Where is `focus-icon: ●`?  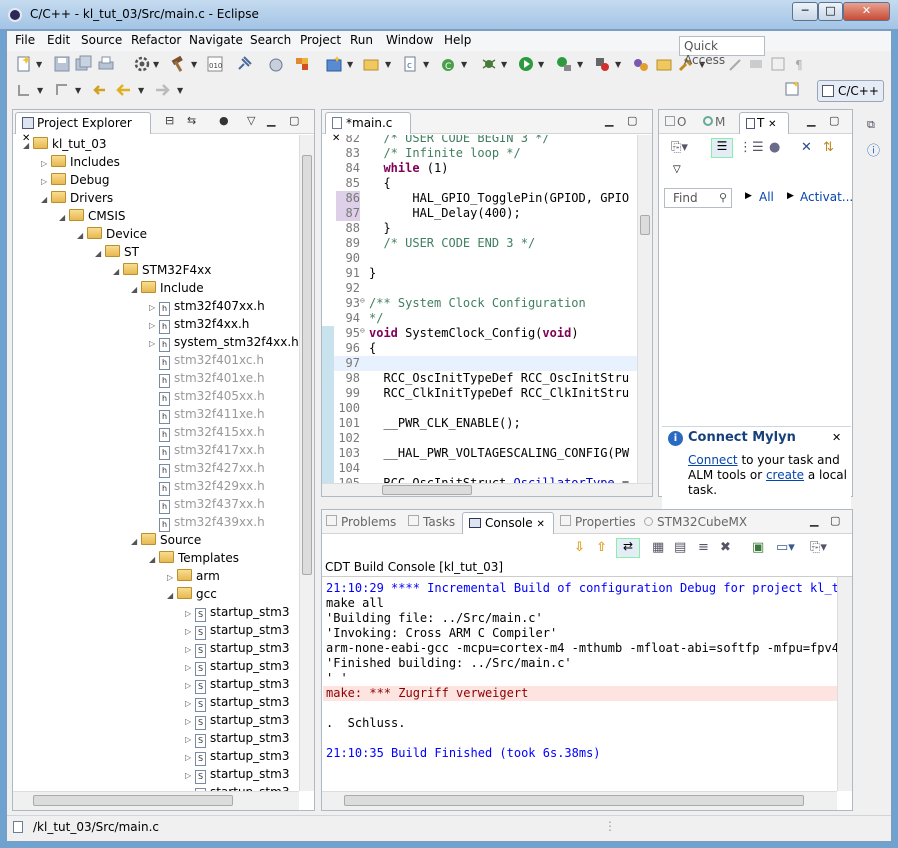 focus-icon: ● is located at coordinates (774, 147).